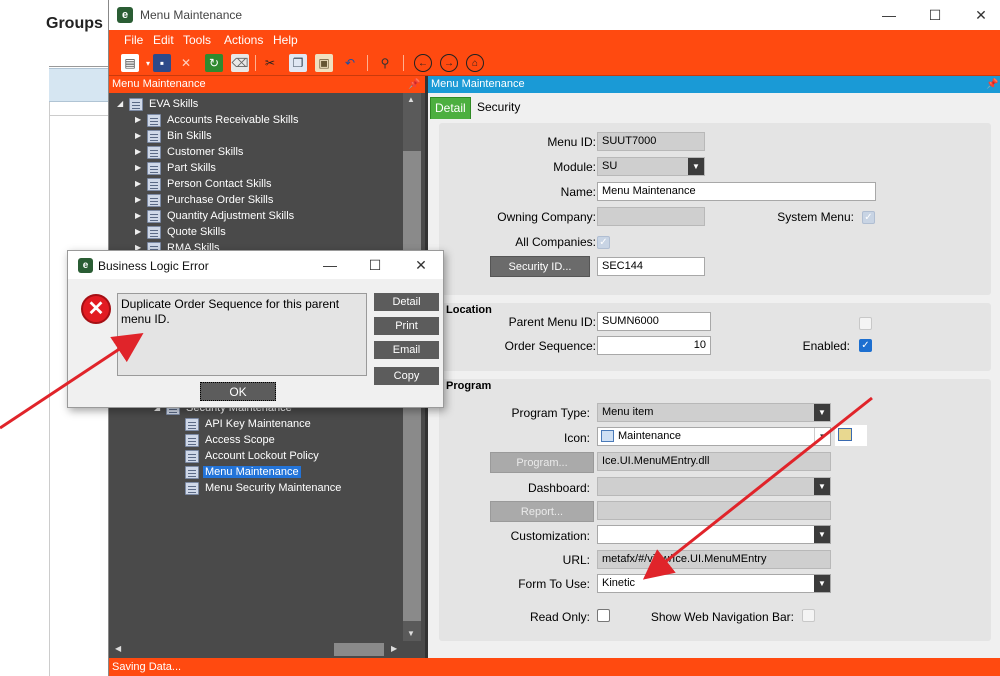 This screenshot has width=1000, height=676. I want to click on copy-button: Copy, so click(406, 376).